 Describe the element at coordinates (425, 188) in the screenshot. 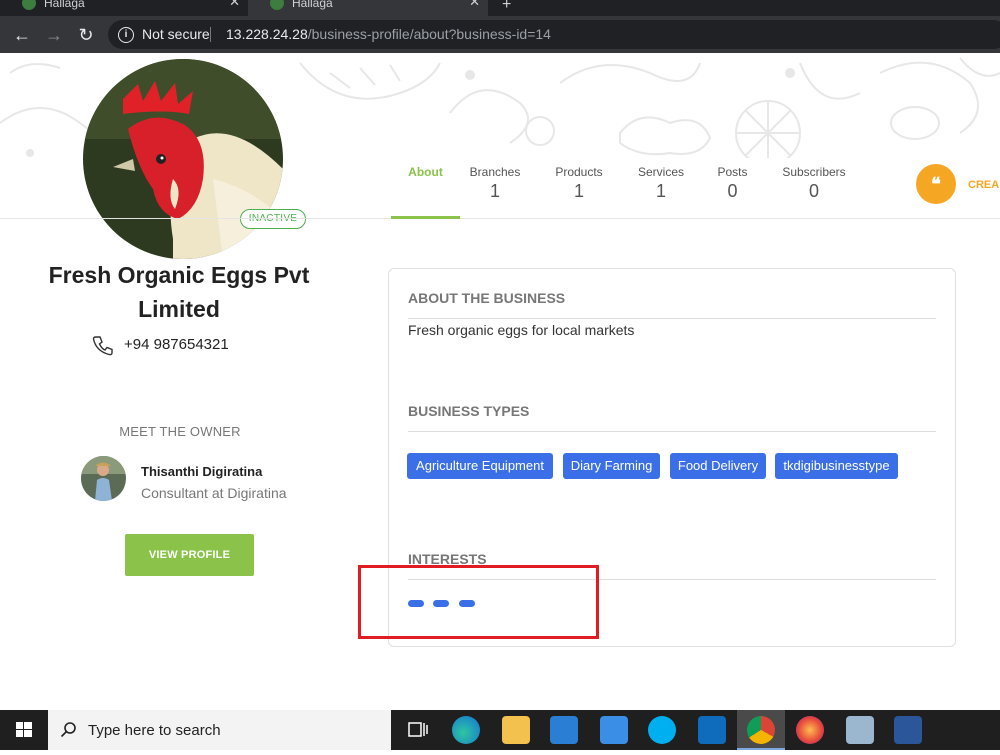

I see `tab-about: About` at that location.